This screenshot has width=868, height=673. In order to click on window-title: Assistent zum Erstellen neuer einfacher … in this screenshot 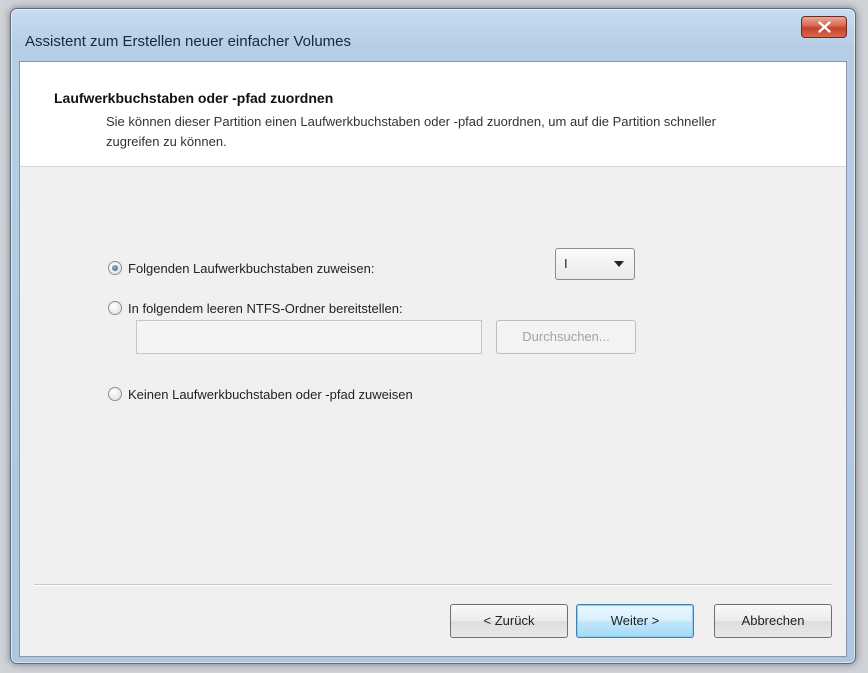, I will do `click(188, 41)`.